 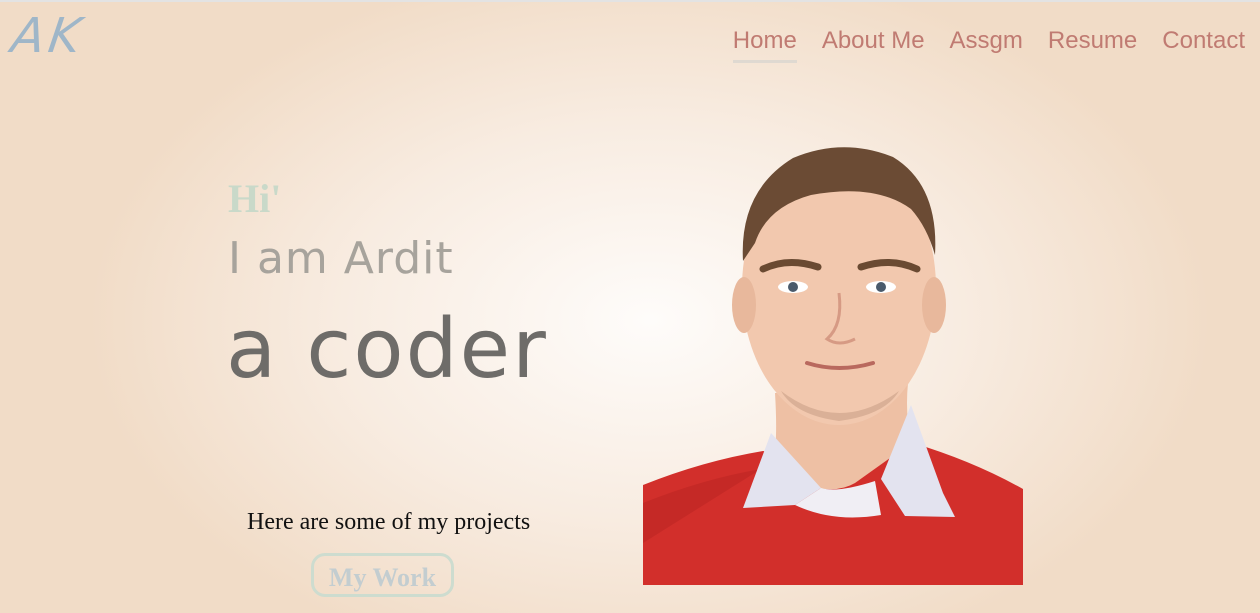 What do you see at coordinates (48, 36) in the screenshot?
I see `site-logo: AK` at bounding box center [48, 36].